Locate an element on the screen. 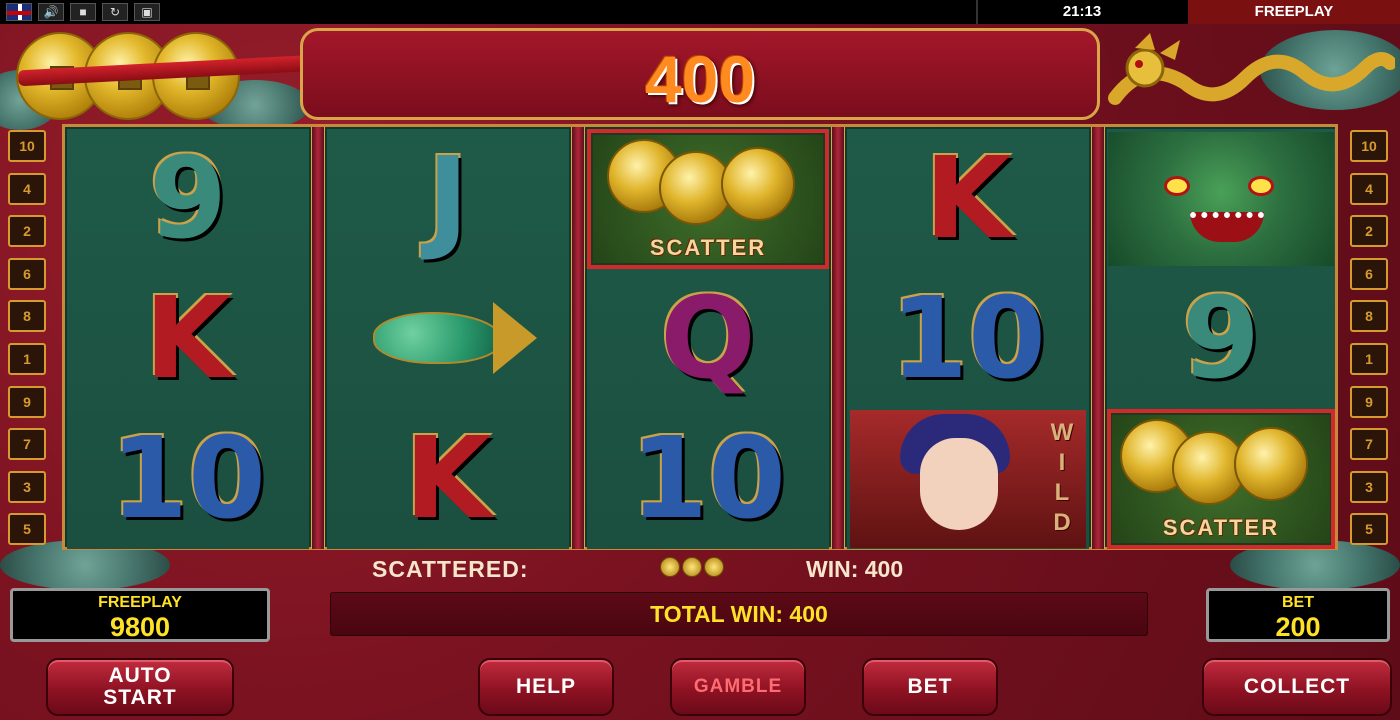 The width and height of the screenshot is (1400, 720). right-payline-markers: 10 4 2 6 8 1 9 7 3 5 is located at coordinates (1369, 343).